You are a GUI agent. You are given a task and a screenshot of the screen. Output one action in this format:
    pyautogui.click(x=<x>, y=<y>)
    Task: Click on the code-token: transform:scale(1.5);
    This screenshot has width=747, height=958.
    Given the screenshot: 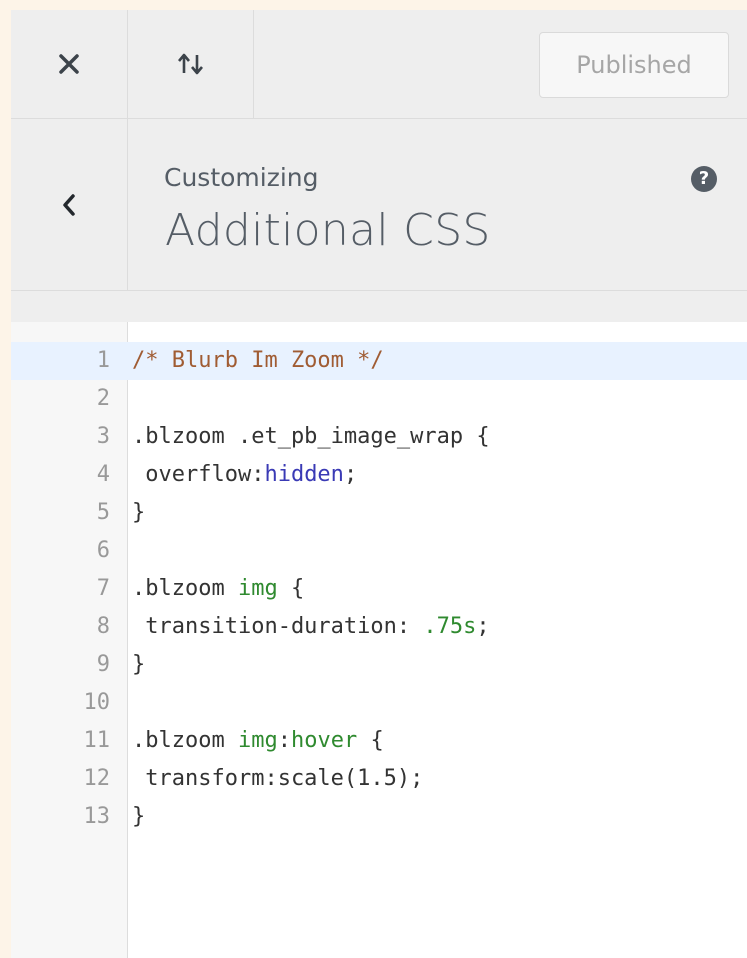 What is the action you would take?
    pyautogui.click(x=278, y=778)
    